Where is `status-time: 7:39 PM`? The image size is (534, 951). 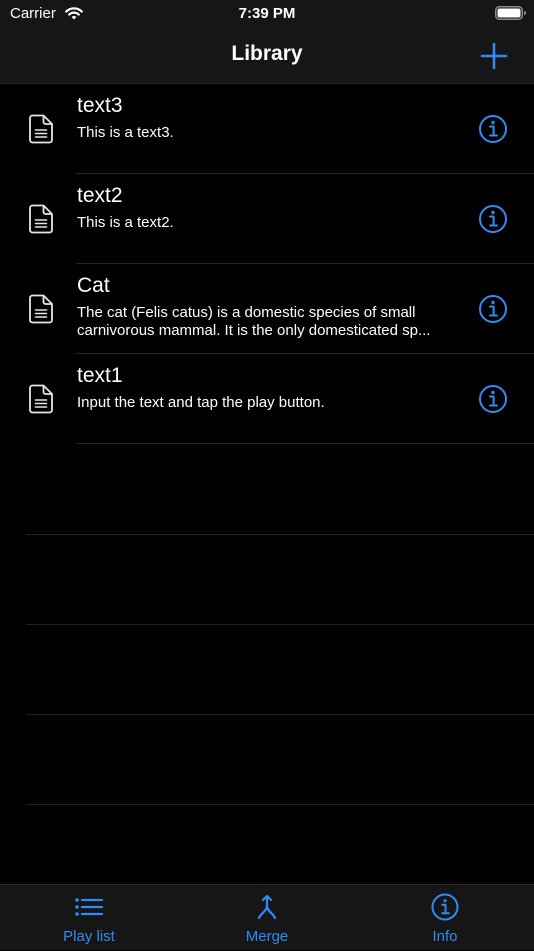 status-time: 7:39 PM is located at coordinates (267, 13).